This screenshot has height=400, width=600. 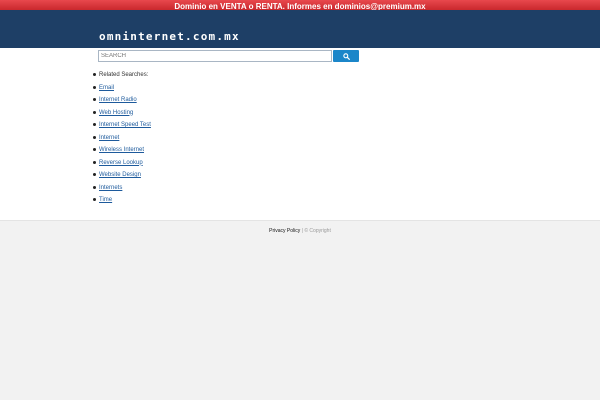 I want to click on search-bar, so click(x=229, y=56).